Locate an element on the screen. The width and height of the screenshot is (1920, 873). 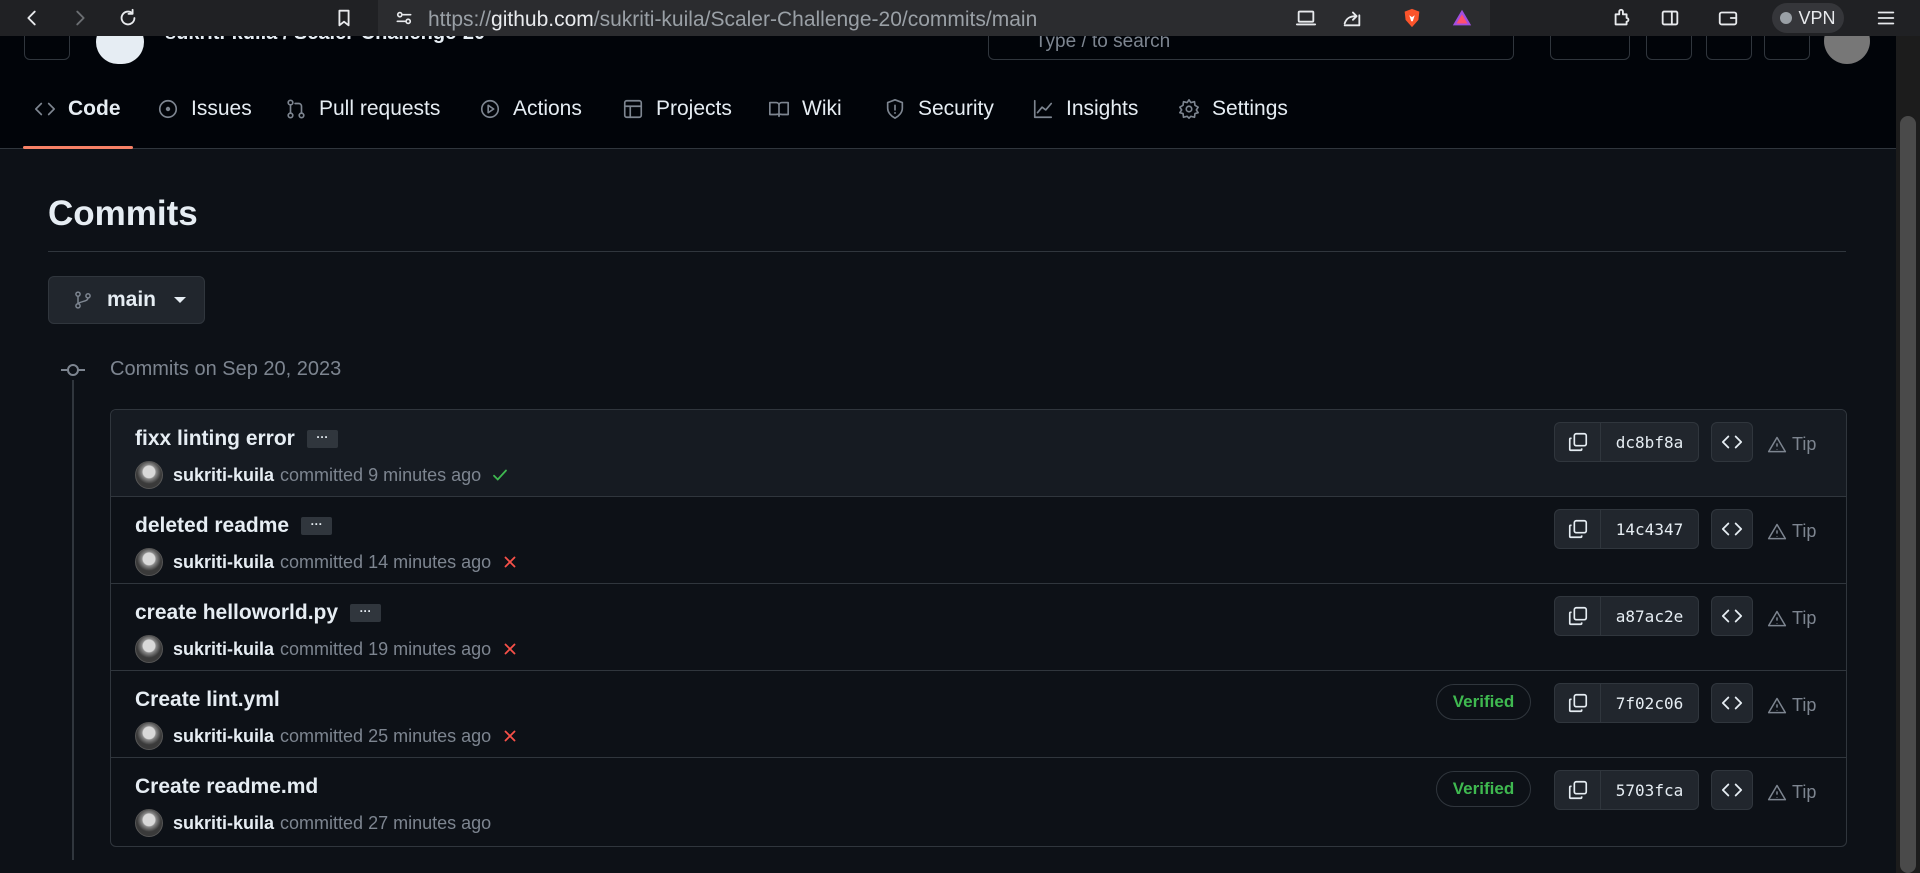
commit-title: fixx linting error ··· is located at coordinates (236, 439).